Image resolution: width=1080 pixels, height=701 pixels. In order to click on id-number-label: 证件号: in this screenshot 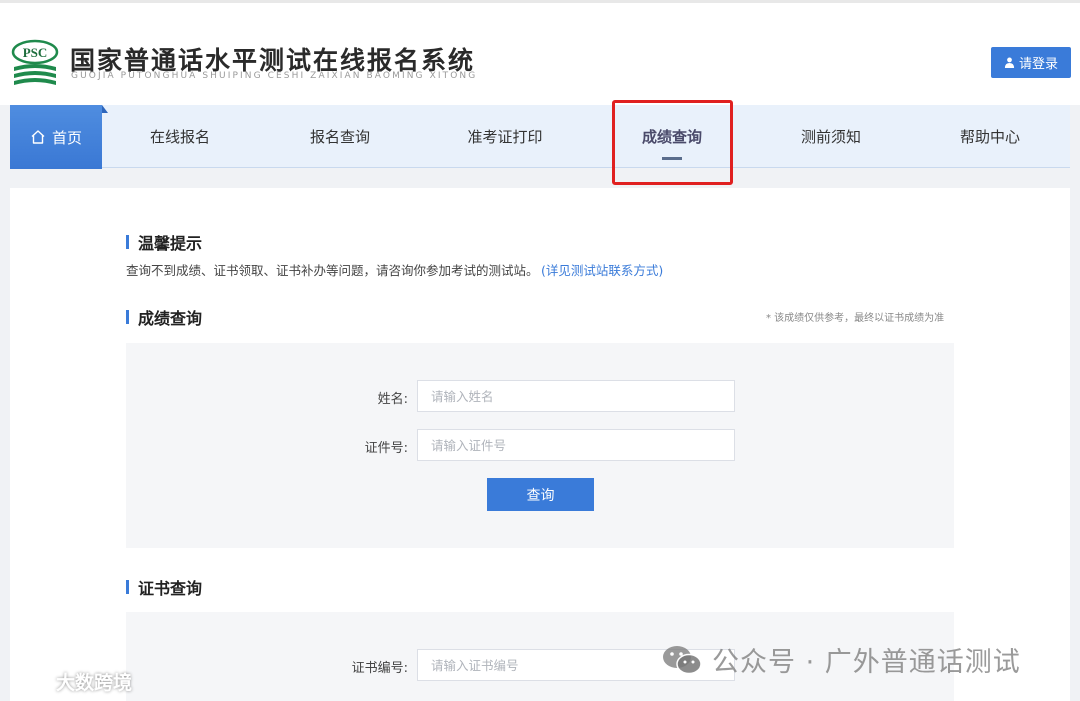, I will do `click(386, 448)`.